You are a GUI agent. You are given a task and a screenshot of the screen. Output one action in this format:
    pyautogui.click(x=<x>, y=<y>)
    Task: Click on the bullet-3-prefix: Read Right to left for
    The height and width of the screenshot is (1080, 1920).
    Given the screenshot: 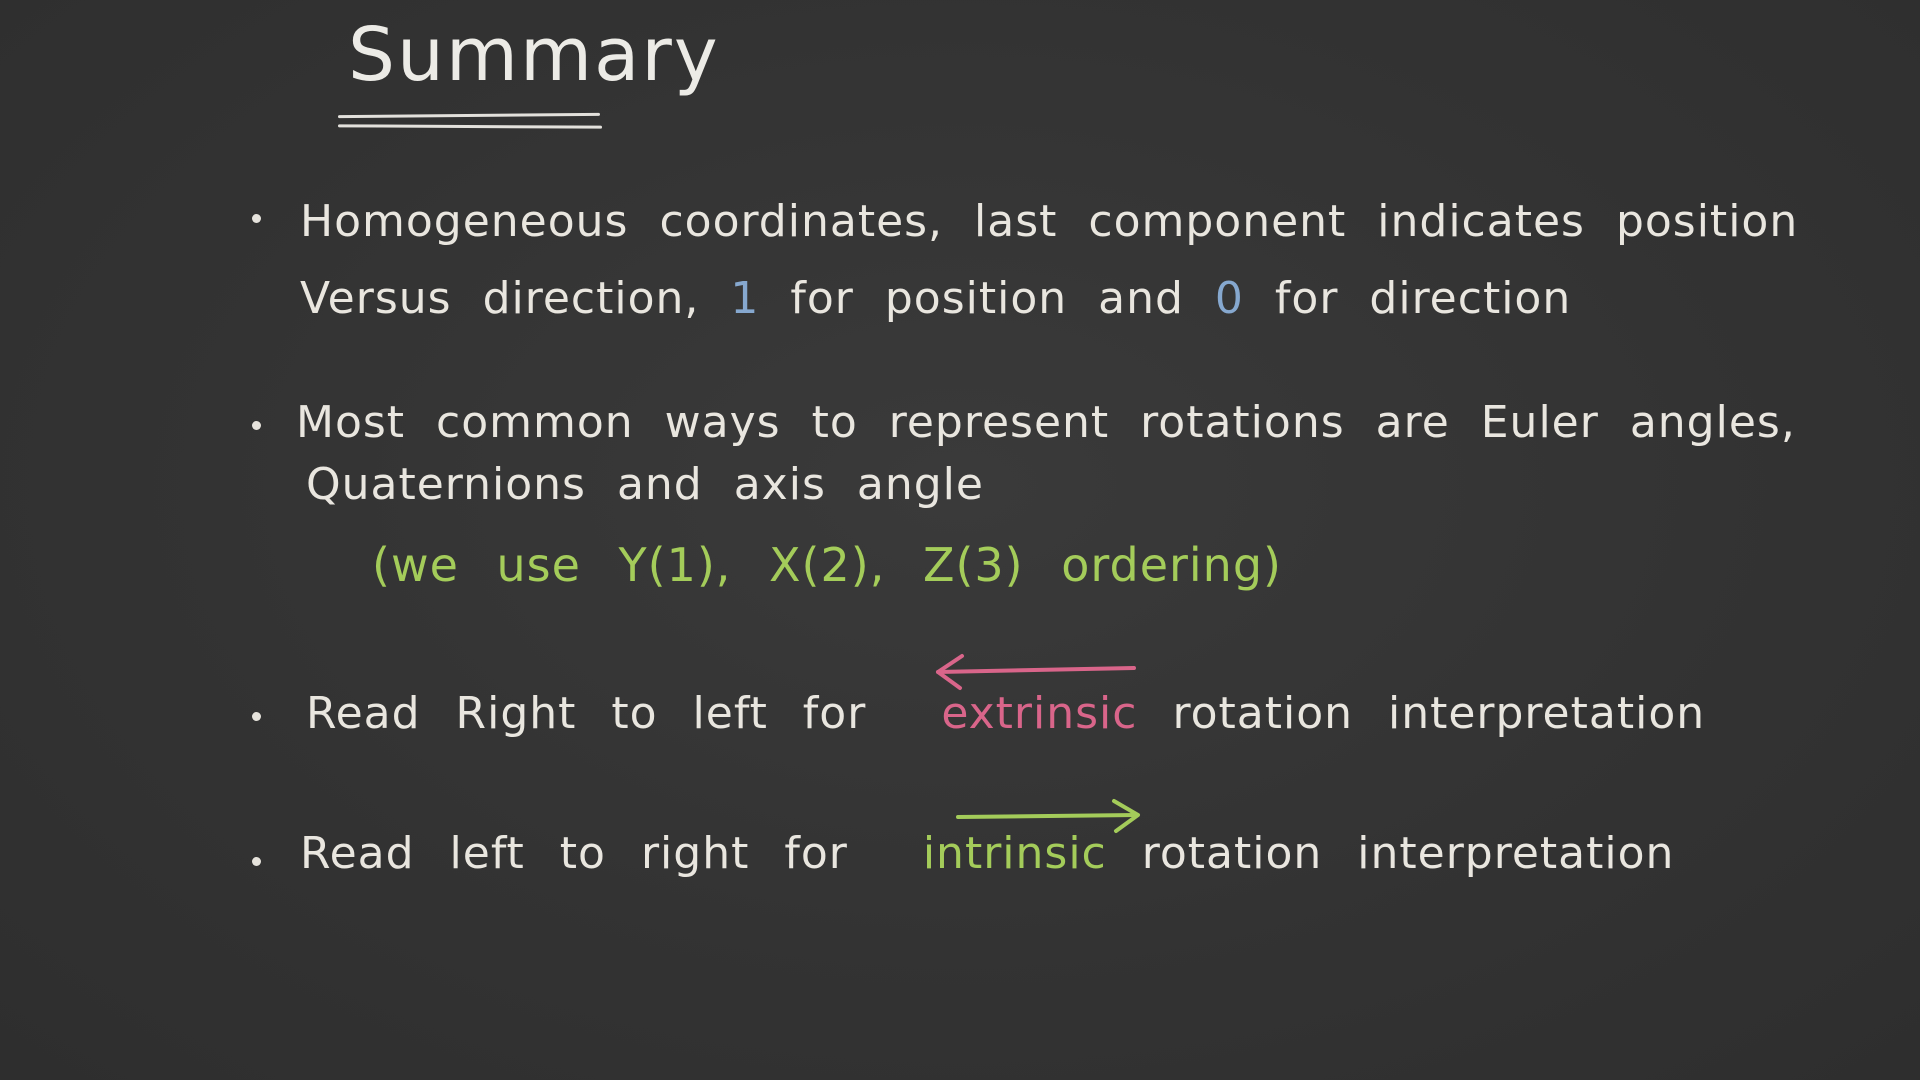 What is the action you would take?
    pyautogui.click(x=586, y=713)
    